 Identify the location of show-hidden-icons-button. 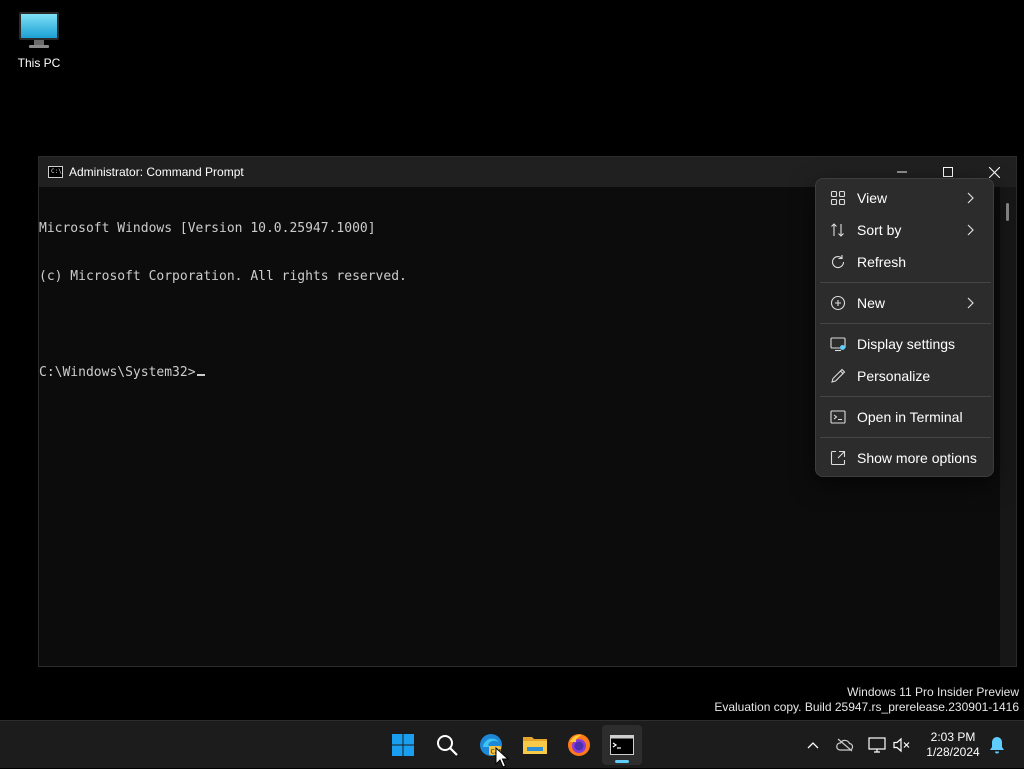
(813, 745).